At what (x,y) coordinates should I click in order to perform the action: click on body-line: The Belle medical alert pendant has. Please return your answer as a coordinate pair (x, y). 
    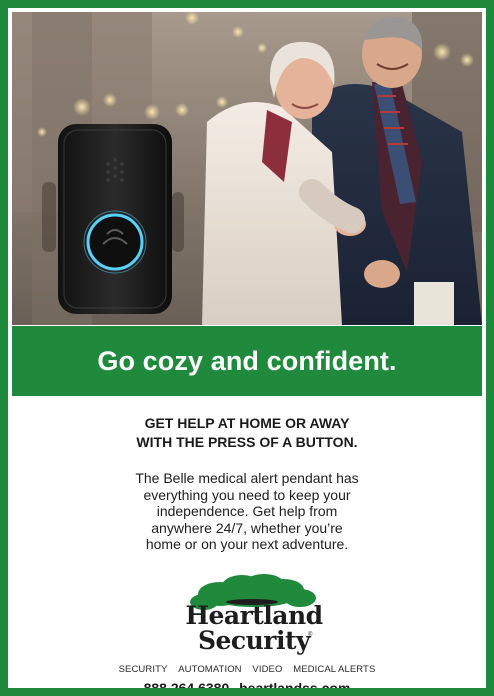
    Looking at the image, I should click on (247, 478).